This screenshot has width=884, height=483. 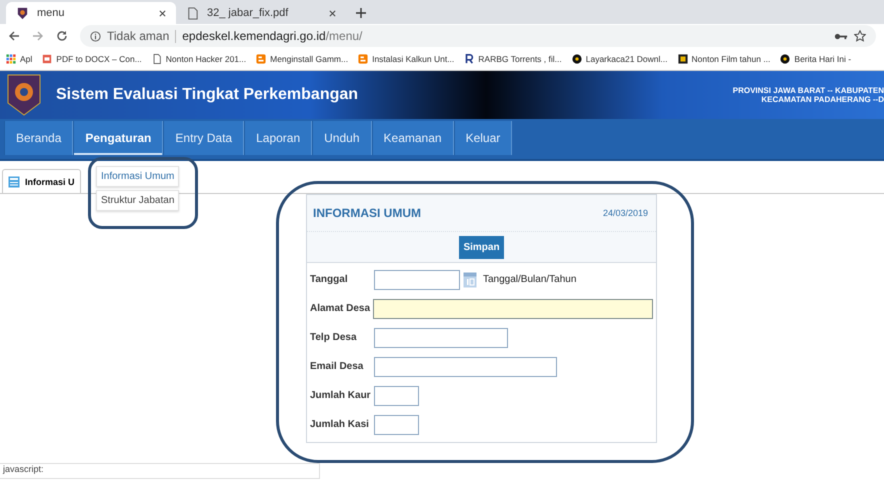 I want to click on security-label: Tidak aman, so click(x=138, y=36).